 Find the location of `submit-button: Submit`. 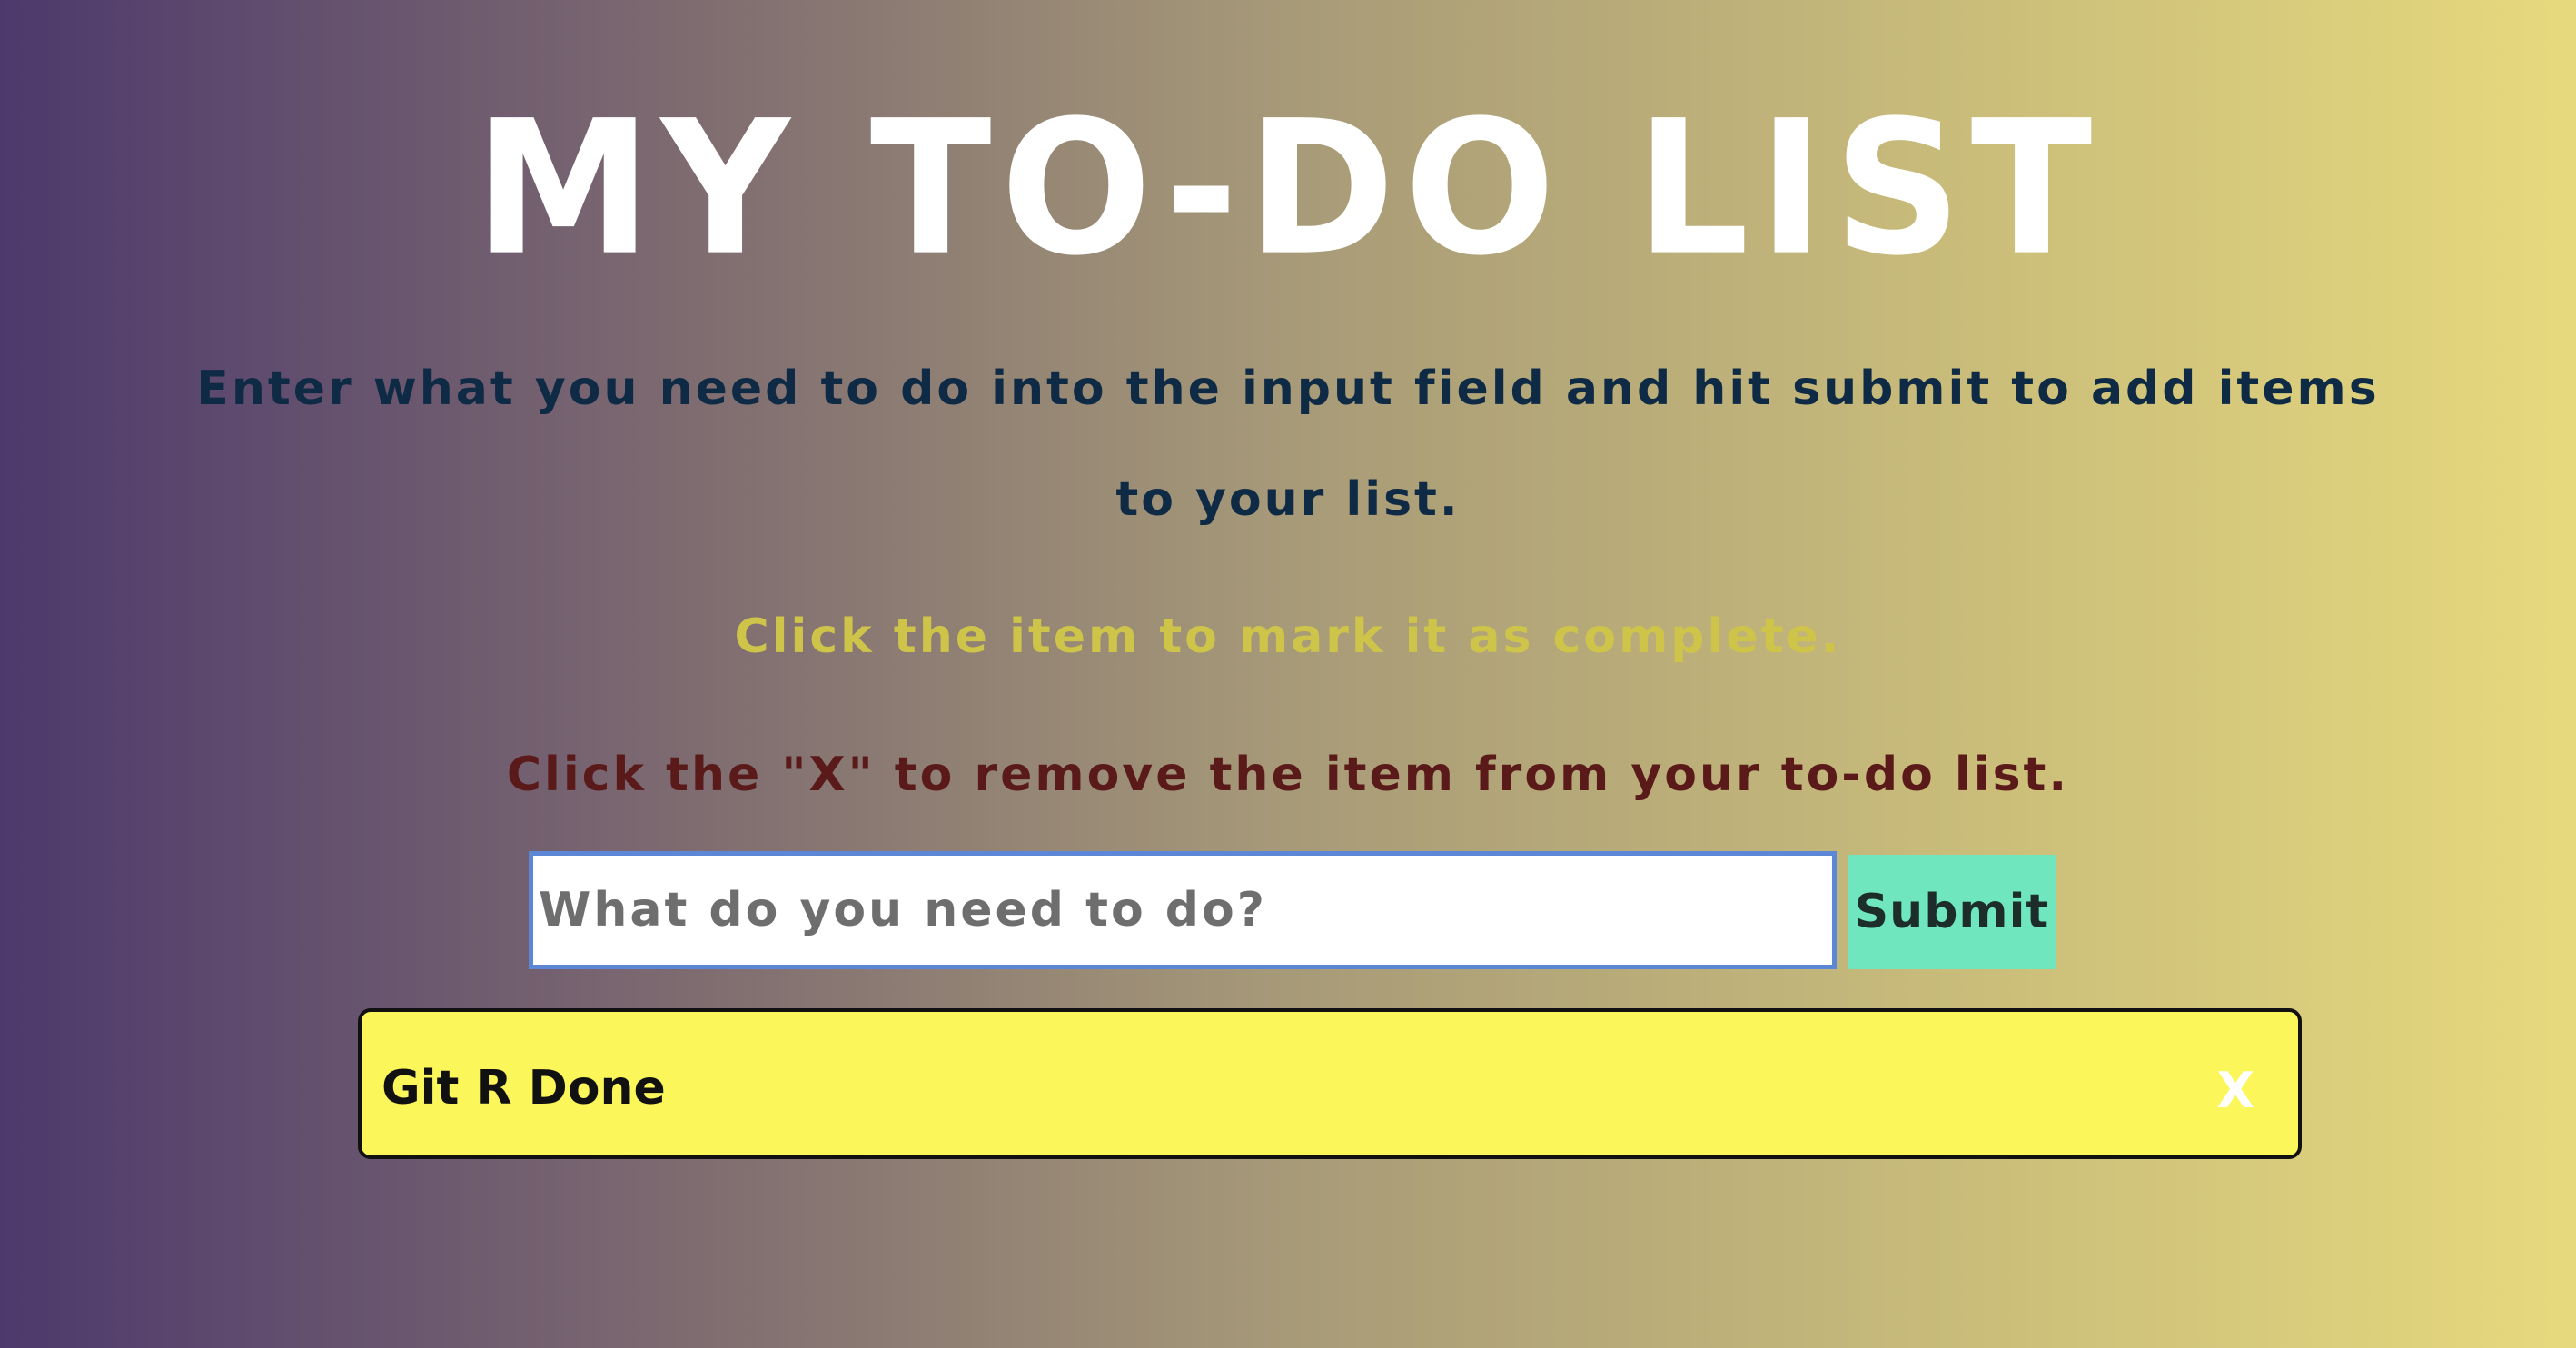

submit-button: Submit is located at coordinates (1952, 912).